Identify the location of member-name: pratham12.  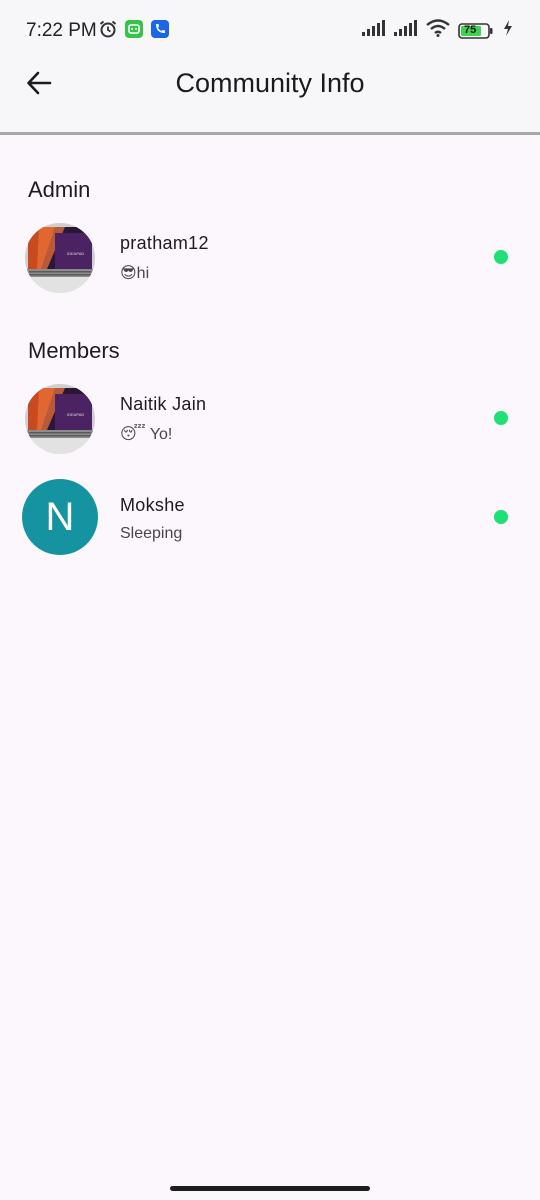
(164, 243).